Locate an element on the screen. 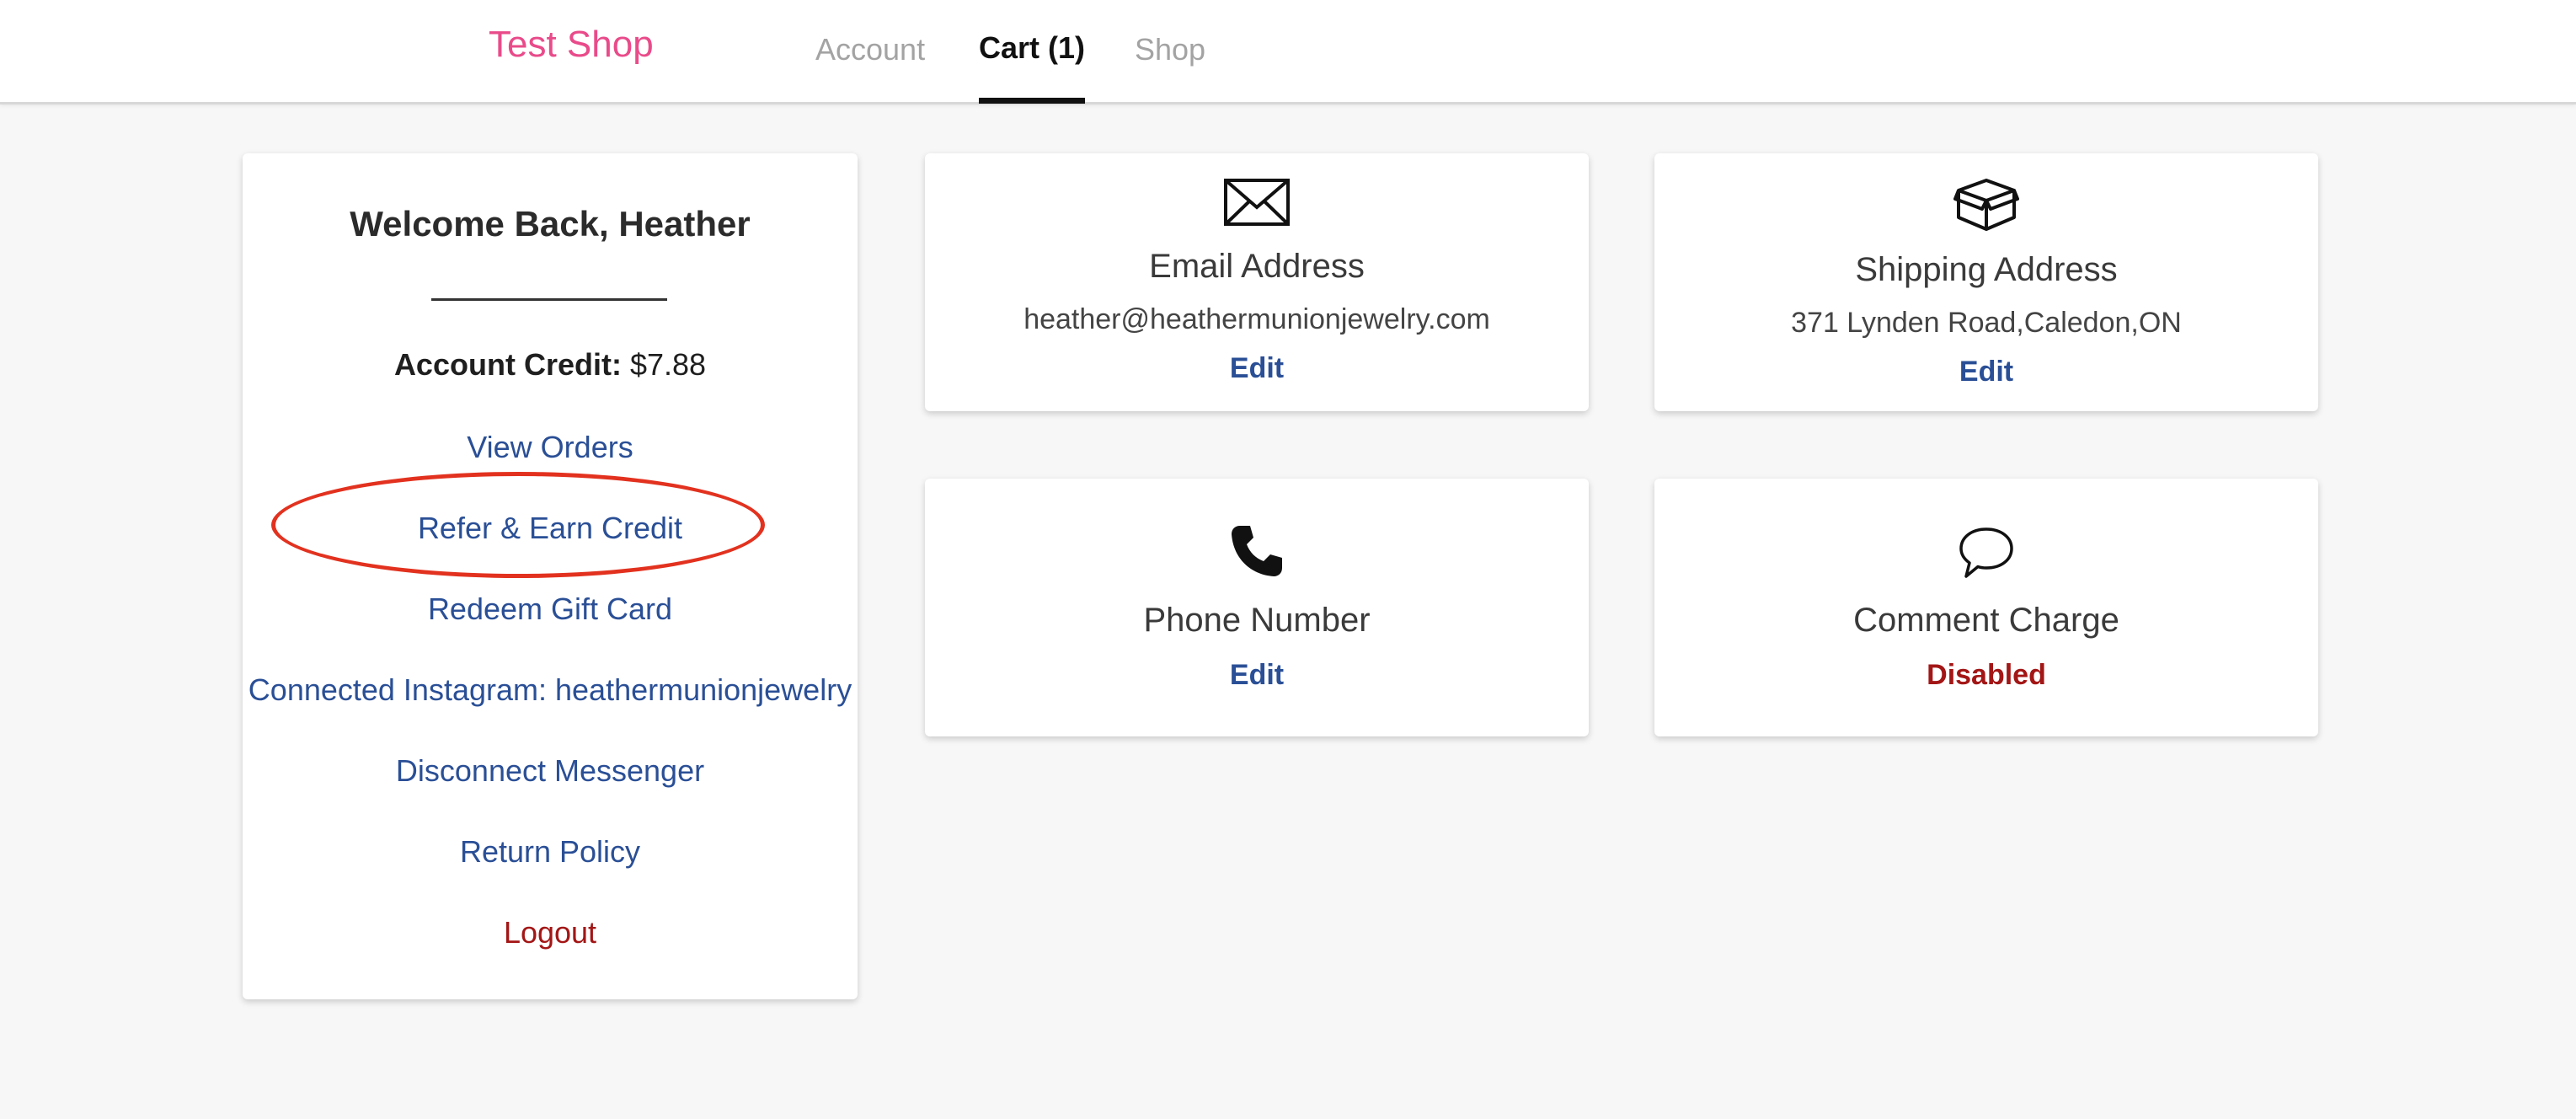 The image size is (2576, 1119). email-edit-link: Edit is located at coordinates (1257, 369).